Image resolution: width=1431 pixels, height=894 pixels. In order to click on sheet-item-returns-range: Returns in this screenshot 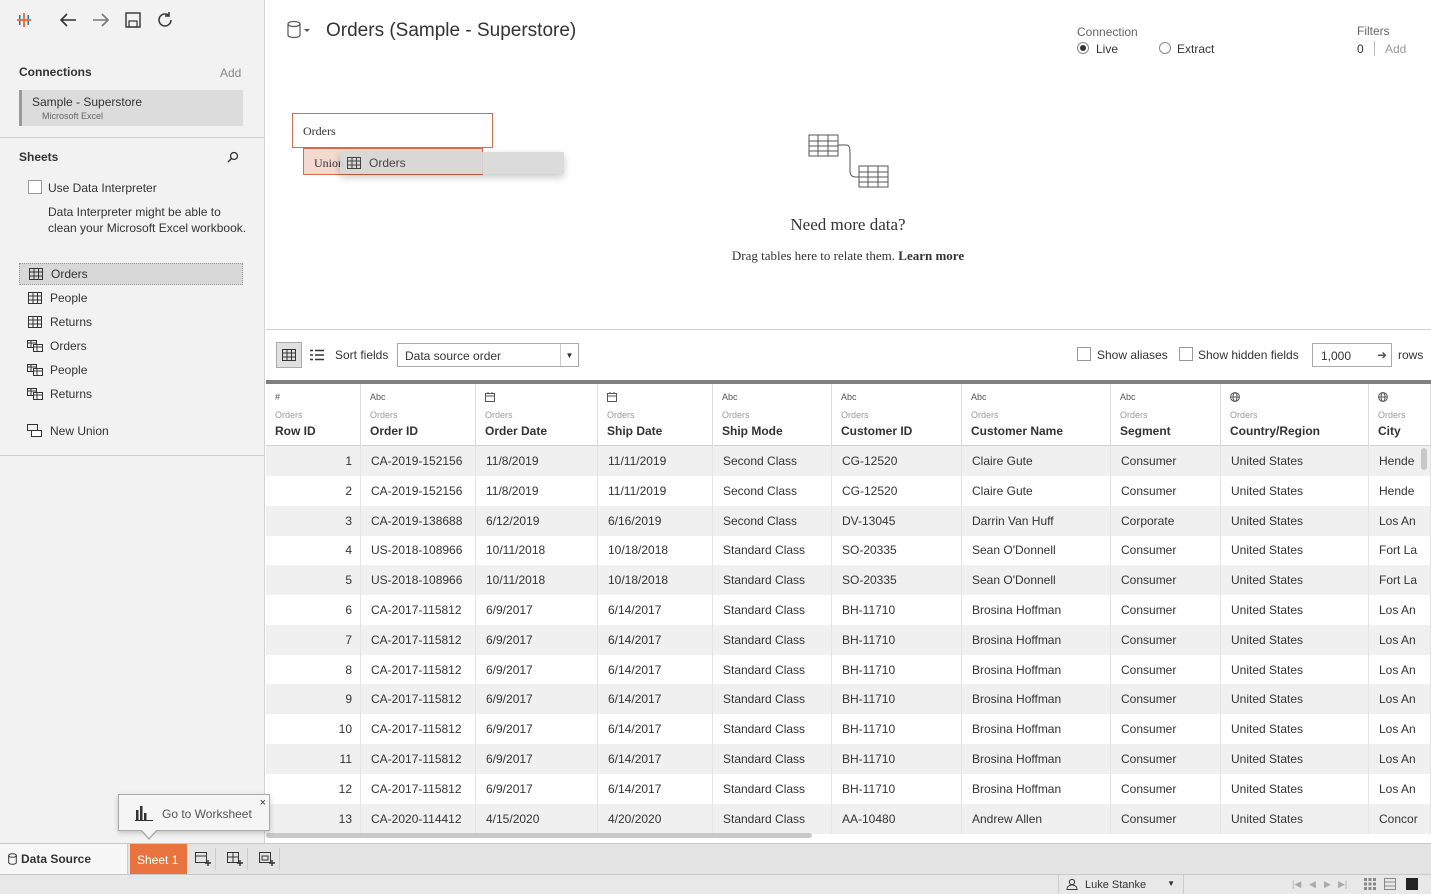, I will do `click(131, 394)`.